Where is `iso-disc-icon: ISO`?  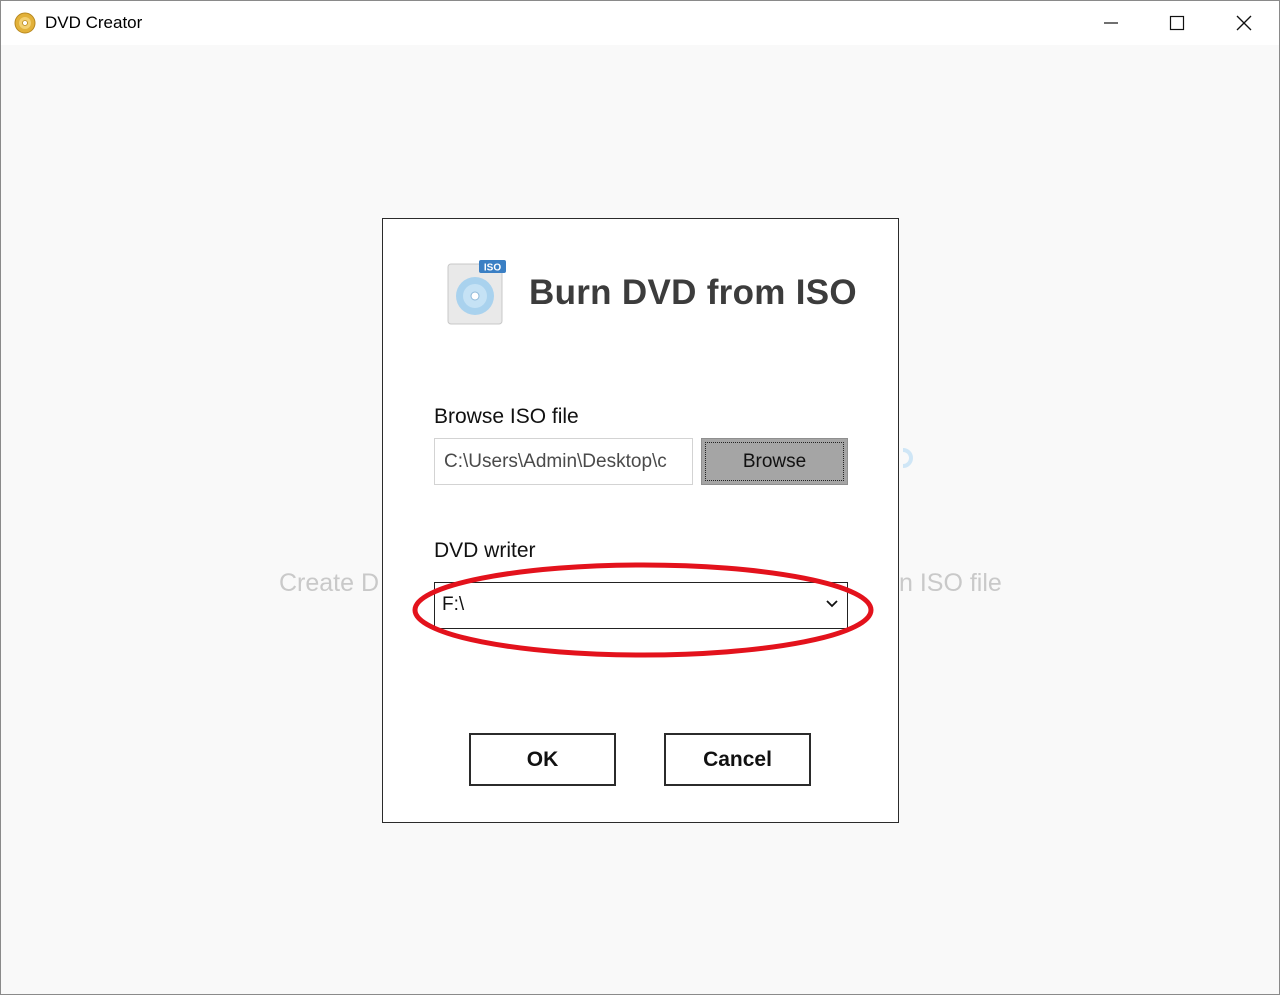 iso-disc-icon: ISO is located at coordinates (476, 292).